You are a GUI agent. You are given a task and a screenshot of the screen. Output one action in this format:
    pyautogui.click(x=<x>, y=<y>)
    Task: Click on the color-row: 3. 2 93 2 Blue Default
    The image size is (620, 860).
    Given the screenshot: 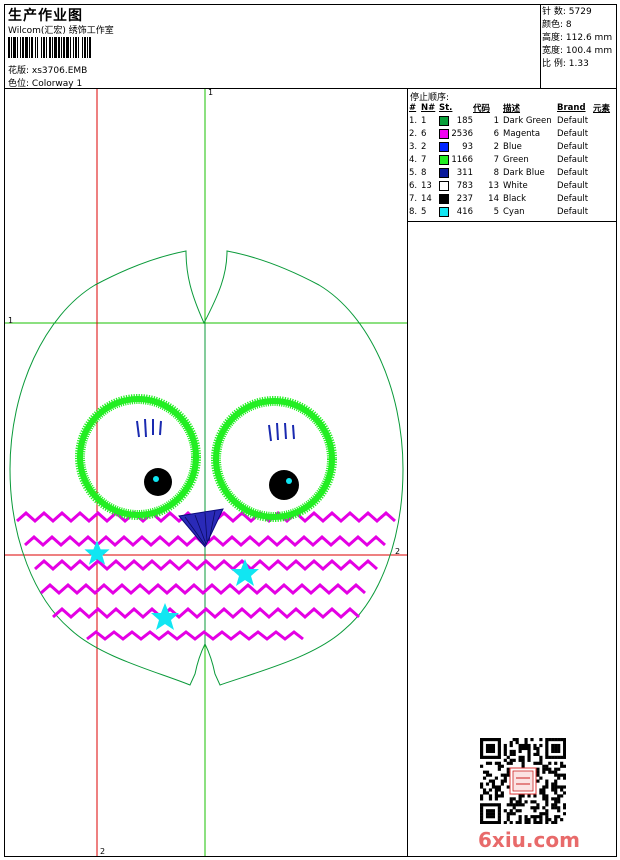 What is the action you would take?
    pyautogui.click(x=499, y=146)
    